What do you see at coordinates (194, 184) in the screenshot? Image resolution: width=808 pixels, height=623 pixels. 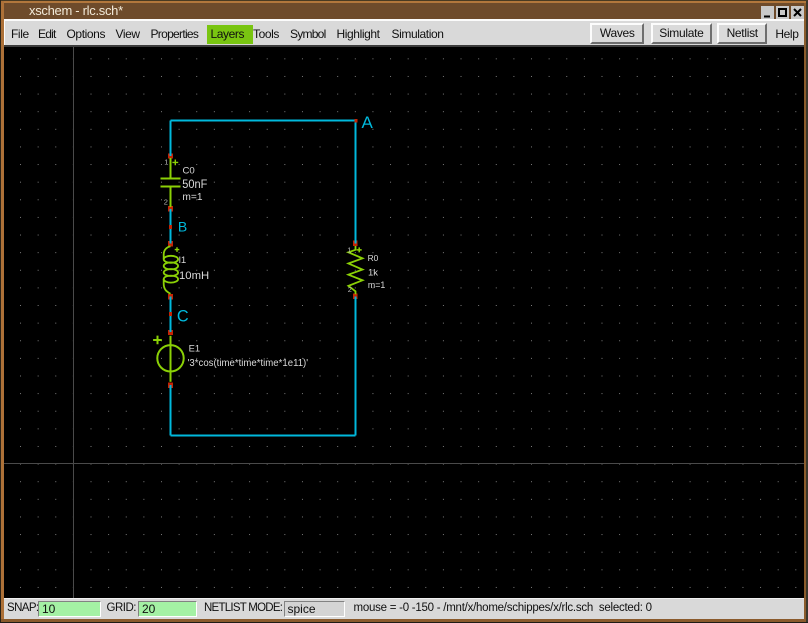 I see `svg-text: 50nF` at bounding box center [194, 184].